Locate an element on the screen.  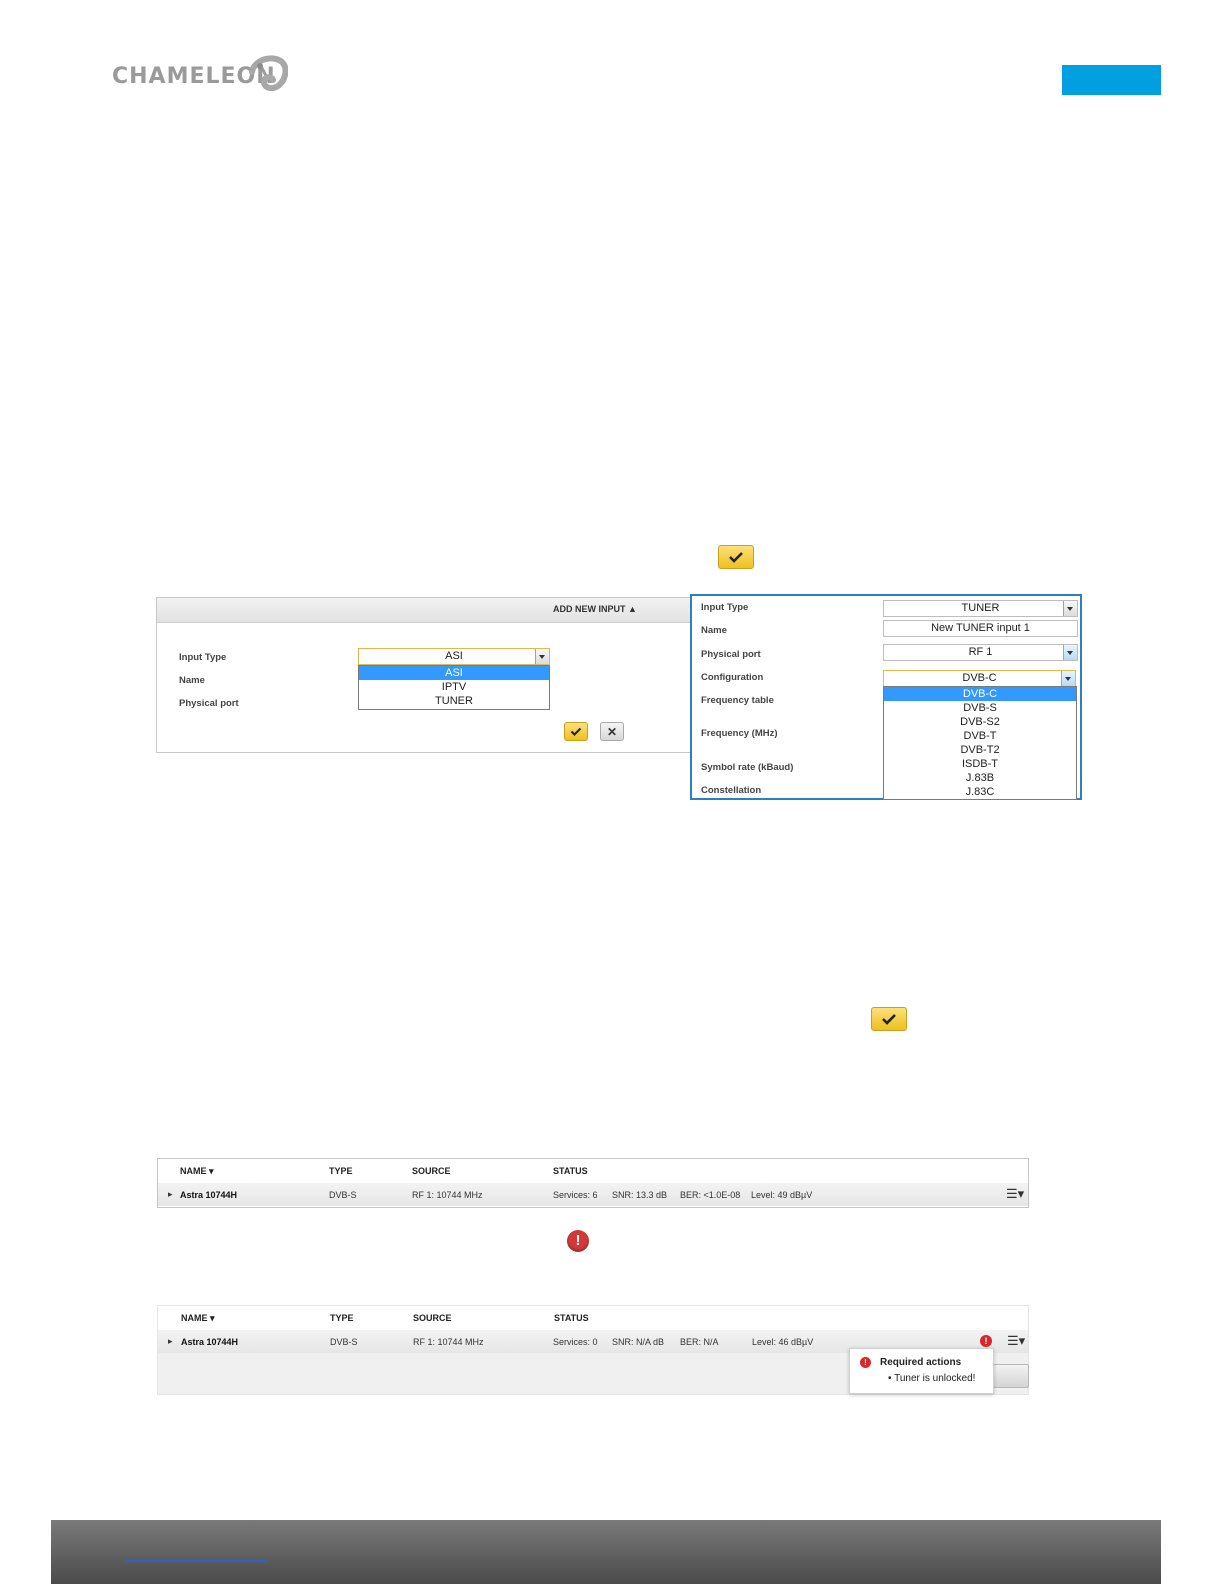
check-icon is located at coordinates (576, 731).